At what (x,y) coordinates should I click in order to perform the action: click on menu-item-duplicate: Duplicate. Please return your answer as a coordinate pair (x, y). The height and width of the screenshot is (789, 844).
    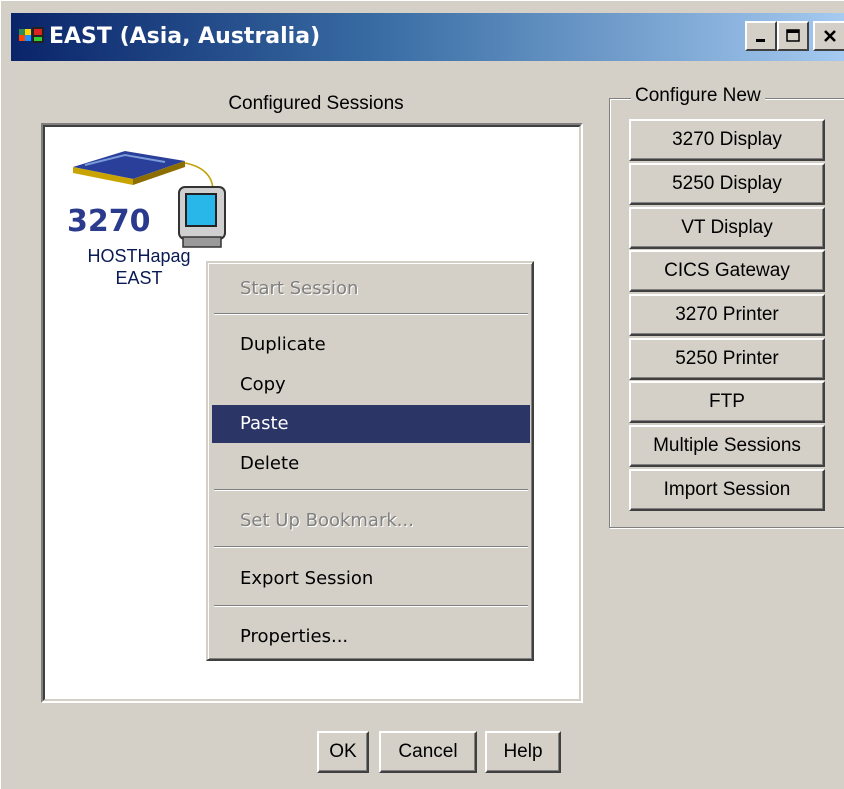
    Looking at the image, I should click on (371, 345).